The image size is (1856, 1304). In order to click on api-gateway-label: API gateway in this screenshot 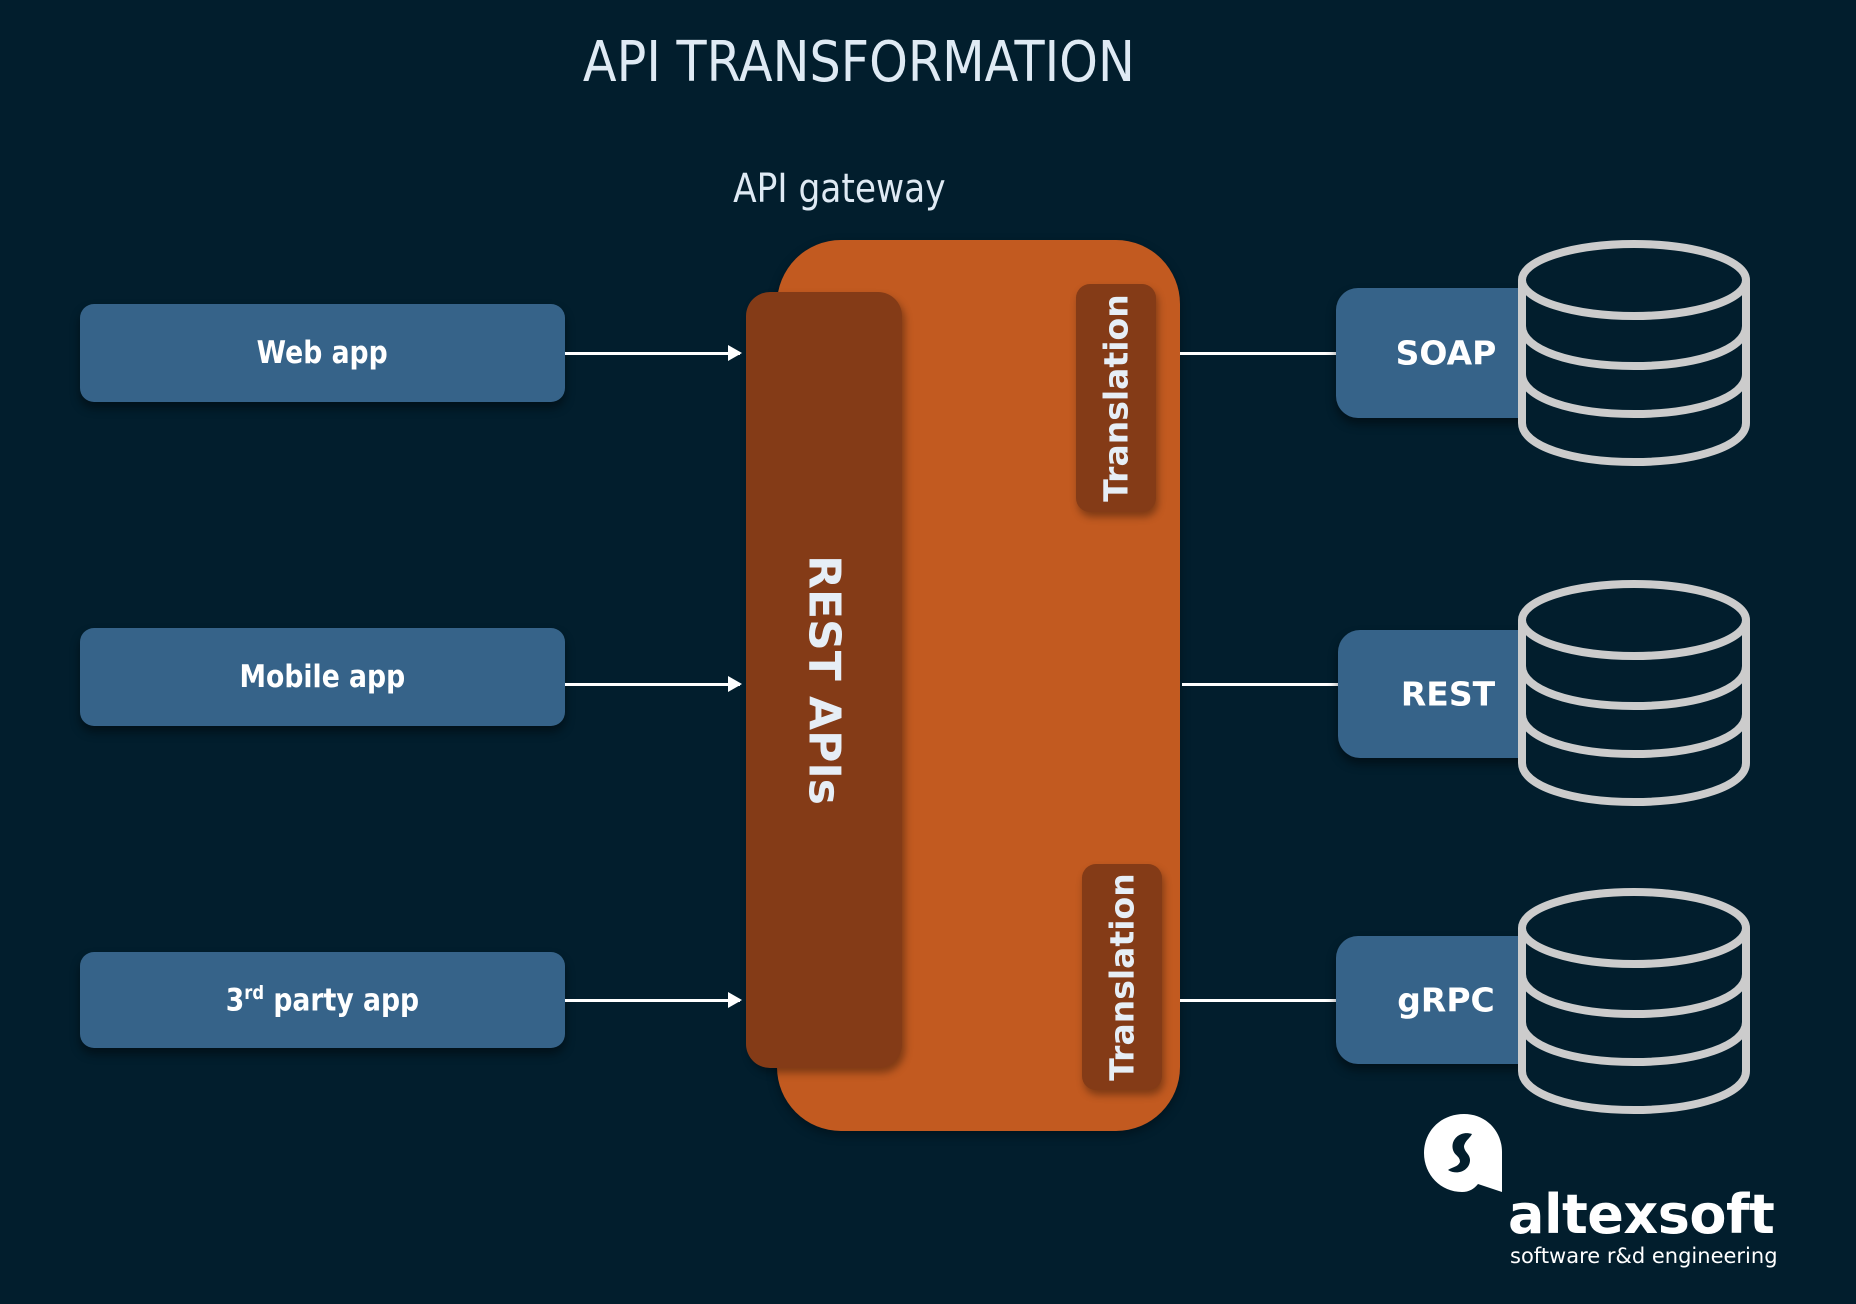, I will do `click(839, 189)`.